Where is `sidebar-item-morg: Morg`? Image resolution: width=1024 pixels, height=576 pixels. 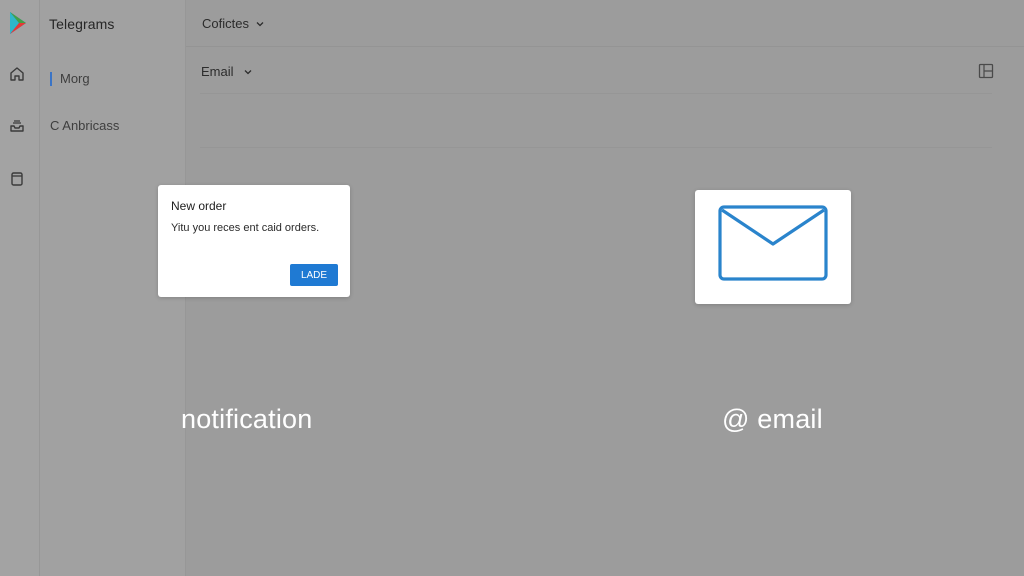 sidebar-item-morg: Morg is located at coordinates (70, 78).